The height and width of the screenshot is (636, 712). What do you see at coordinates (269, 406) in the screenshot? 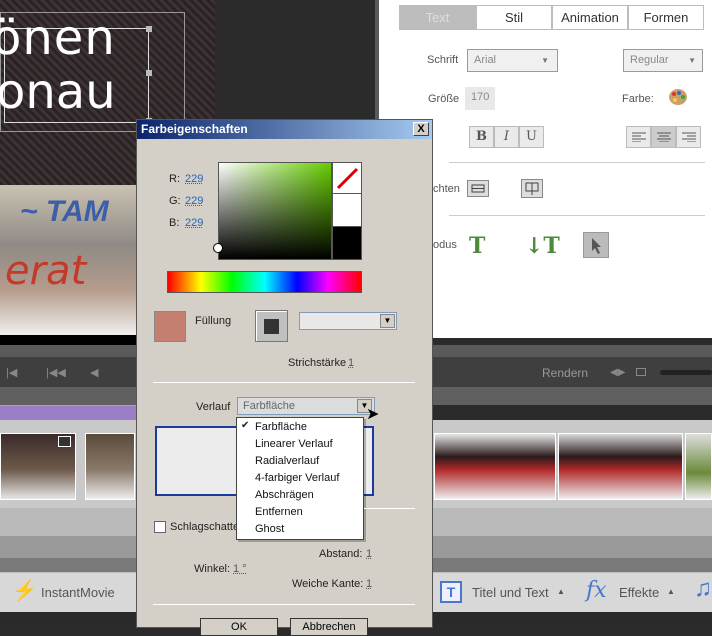
I see `gradient-value: Farbfläche` at bounding box center [269, 406].